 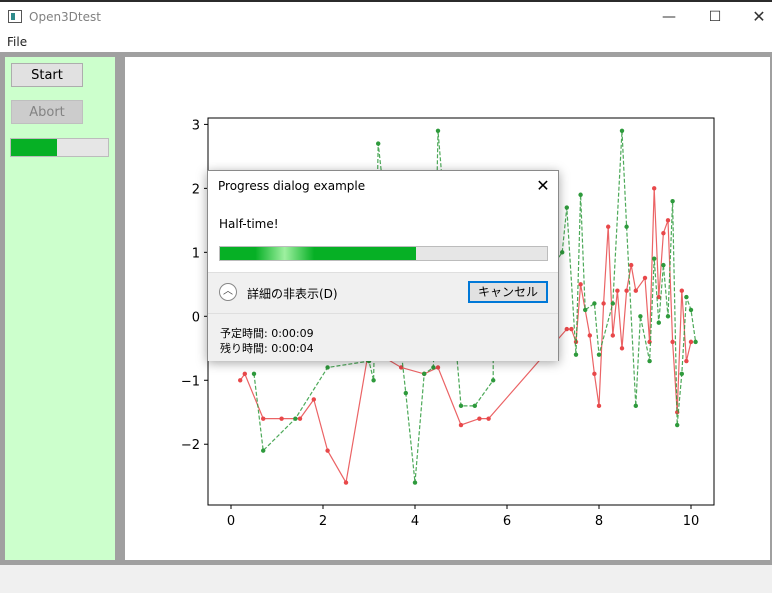 I want to click on details-toggle-label: 詳細の非表示(D), so click(x=292, y=293).